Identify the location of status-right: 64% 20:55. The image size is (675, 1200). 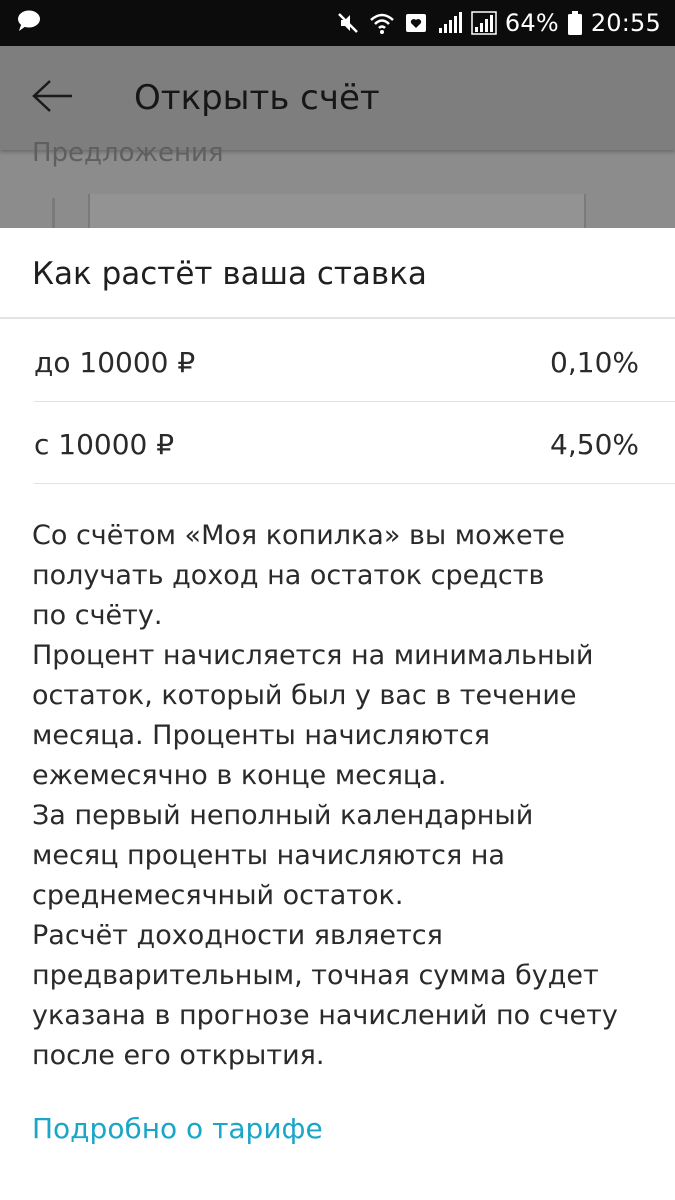
(498, 23).